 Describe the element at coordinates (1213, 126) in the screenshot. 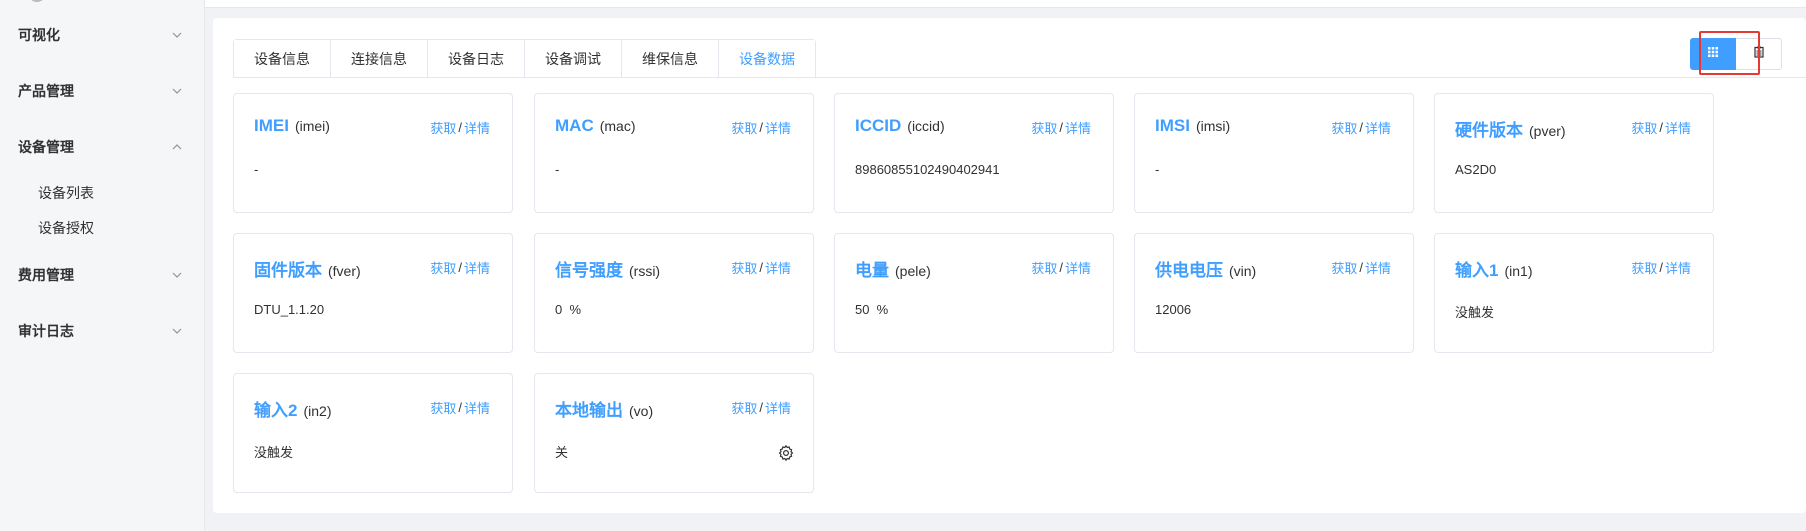

I see `card-code: (imsi)` at that location.